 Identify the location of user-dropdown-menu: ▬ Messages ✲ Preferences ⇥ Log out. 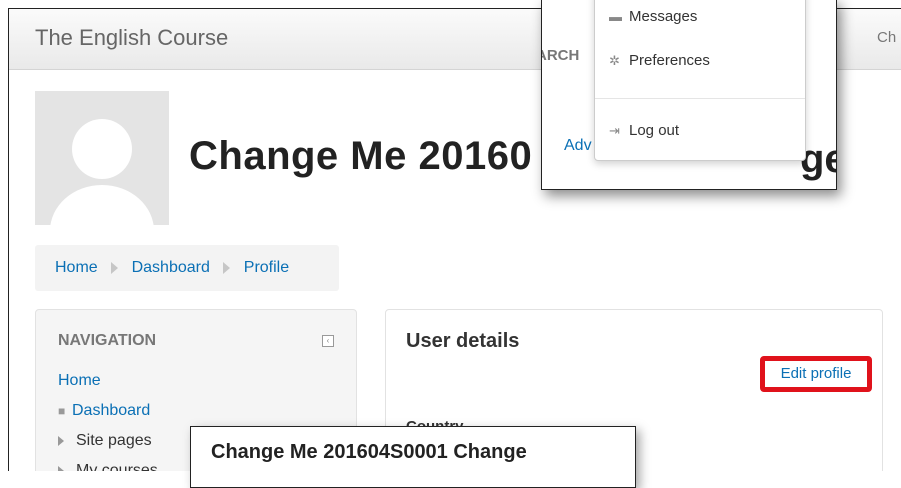
(700, 80).